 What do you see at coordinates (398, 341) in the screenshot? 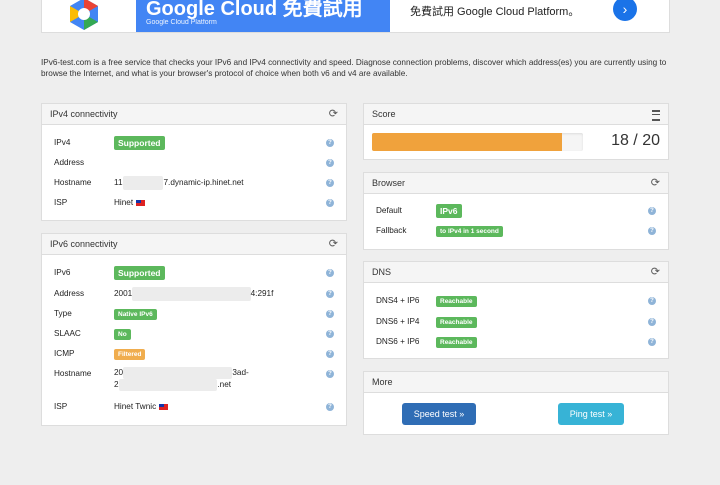
I see `row-label: DNS6 + IP6` at bounding box center [398, 341].